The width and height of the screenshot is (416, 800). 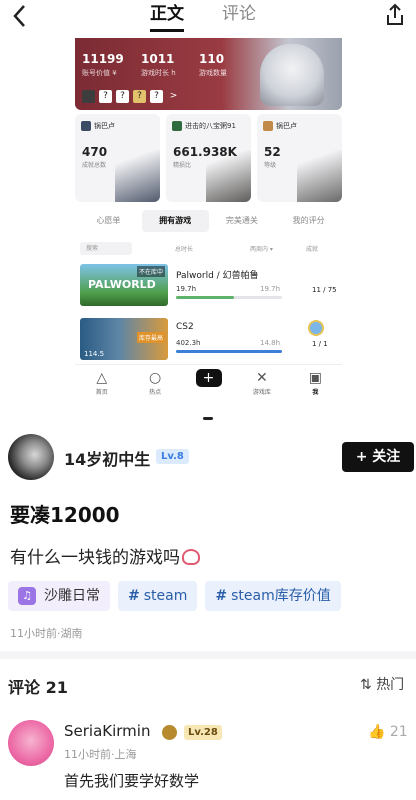 I want to click on game-name: Palworld / 幻兽帕鲁, so click(x=217, y=276).